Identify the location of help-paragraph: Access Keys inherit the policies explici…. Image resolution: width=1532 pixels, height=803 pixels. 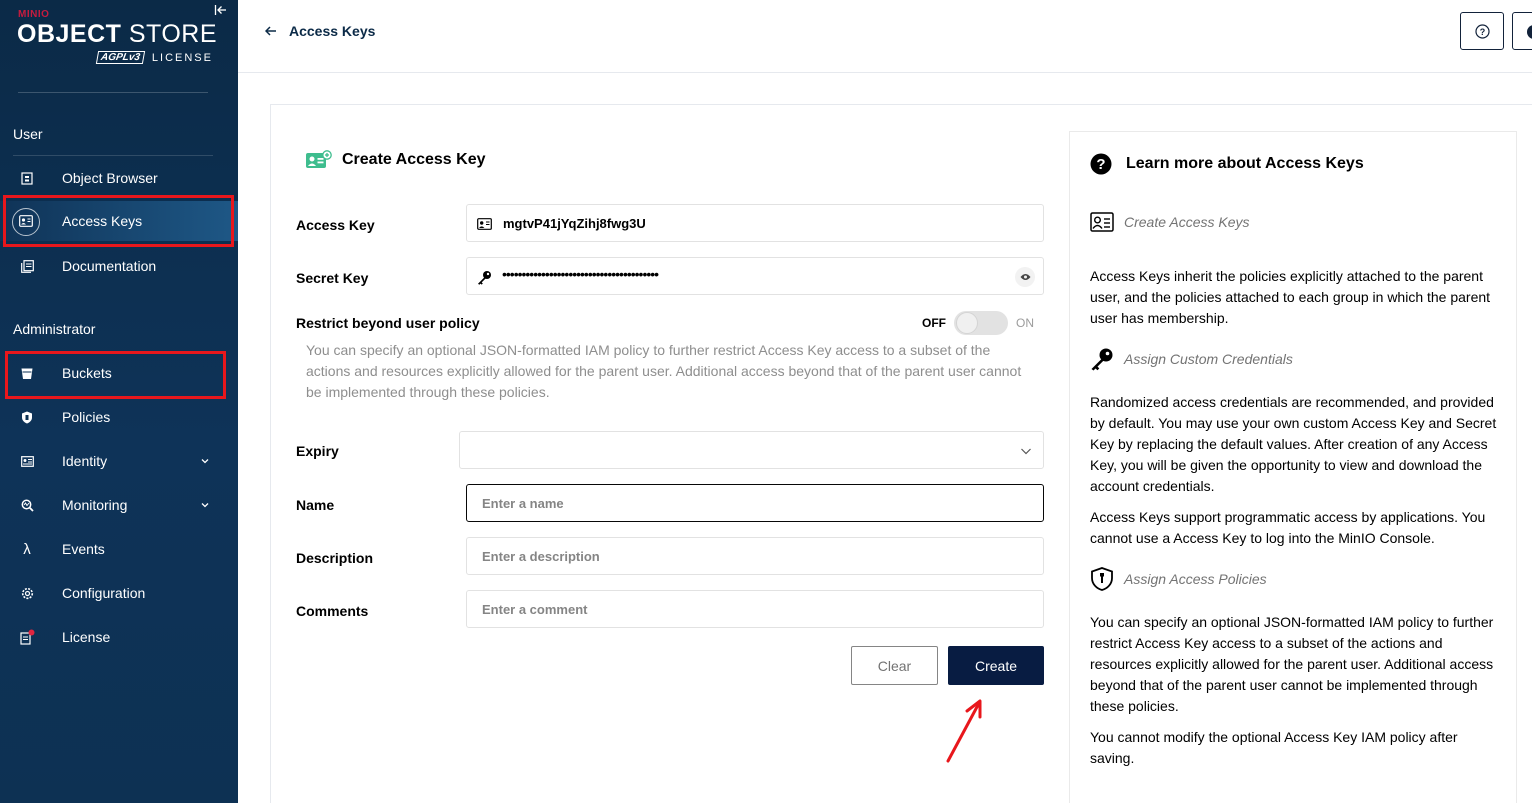
(1290, 297).